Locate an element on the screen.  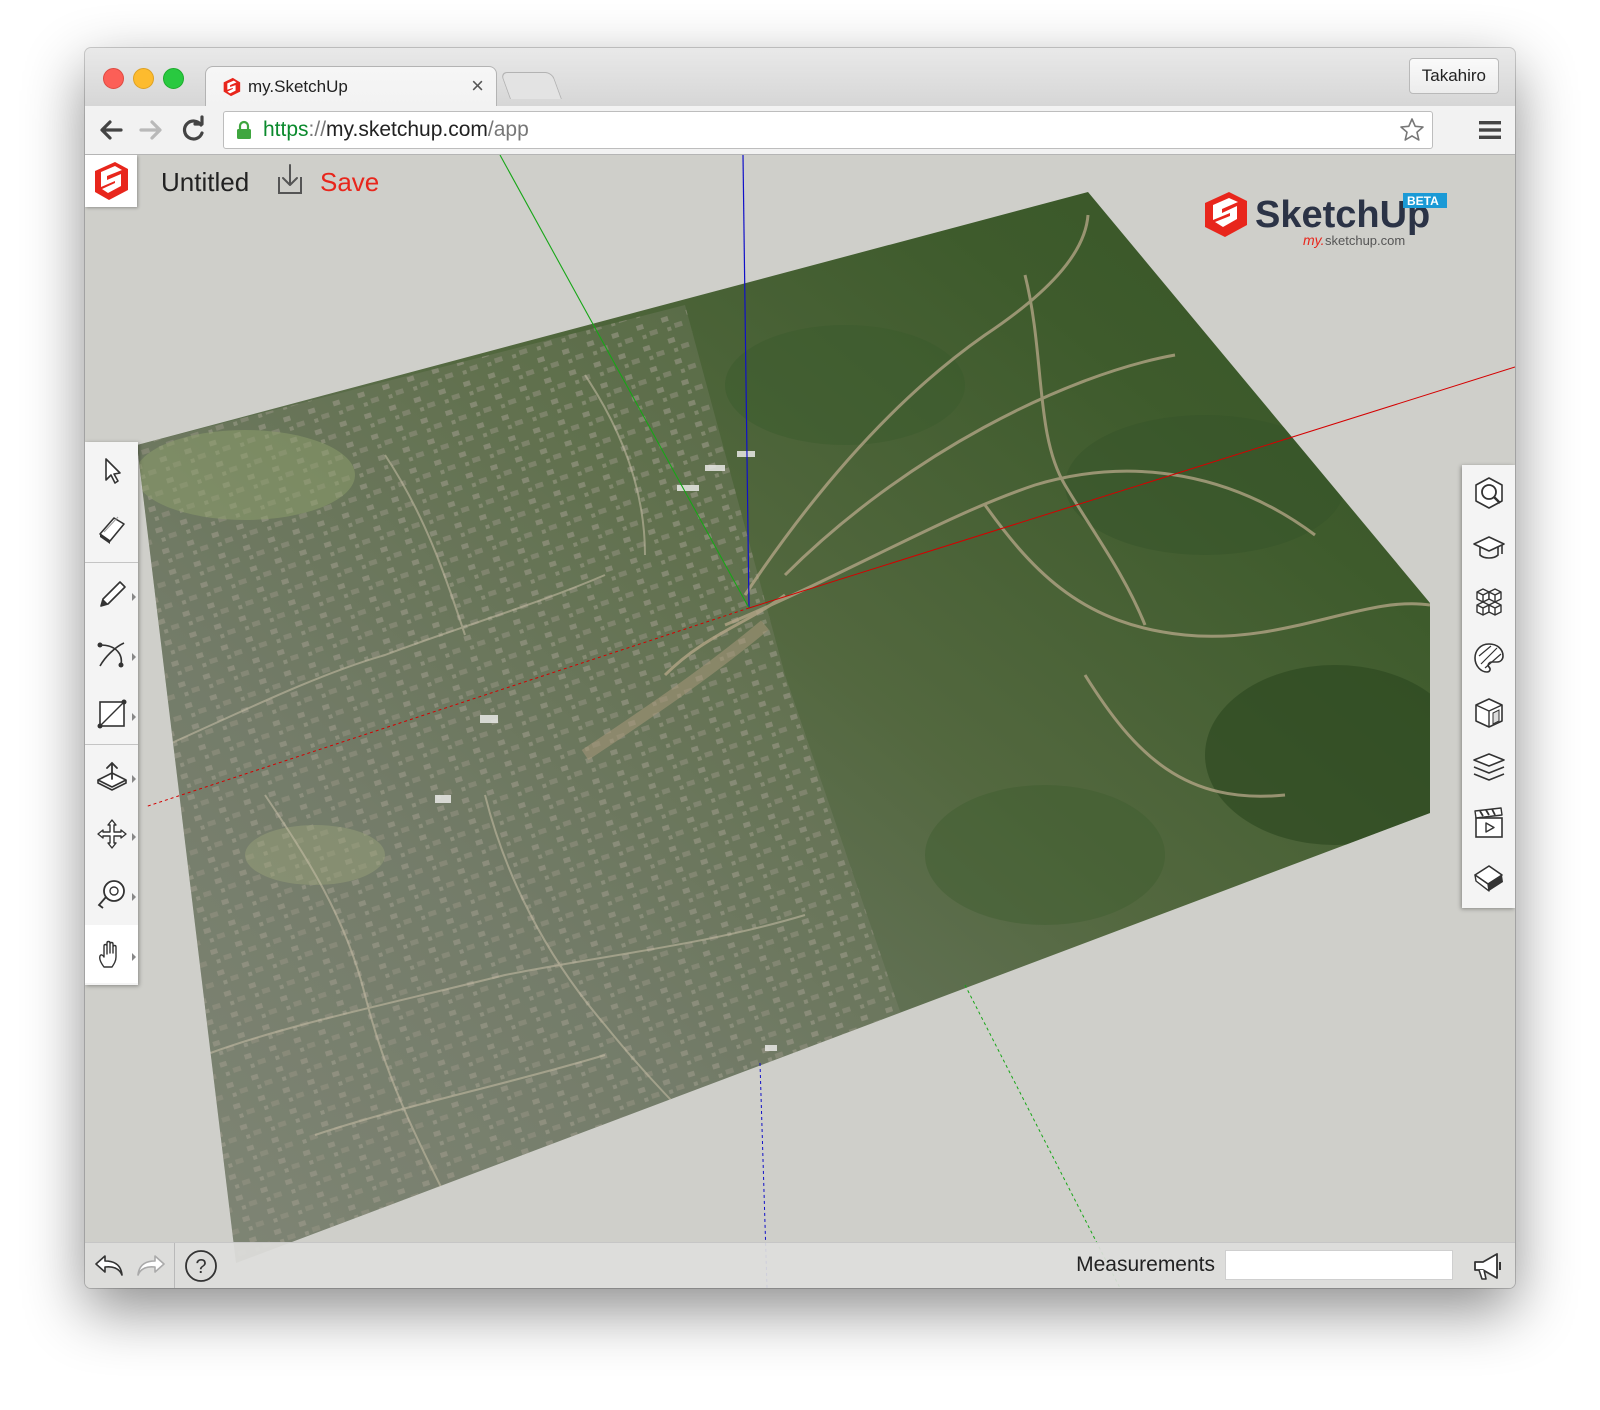
arrow-cursor-icon is located at coordinates (112, 471).